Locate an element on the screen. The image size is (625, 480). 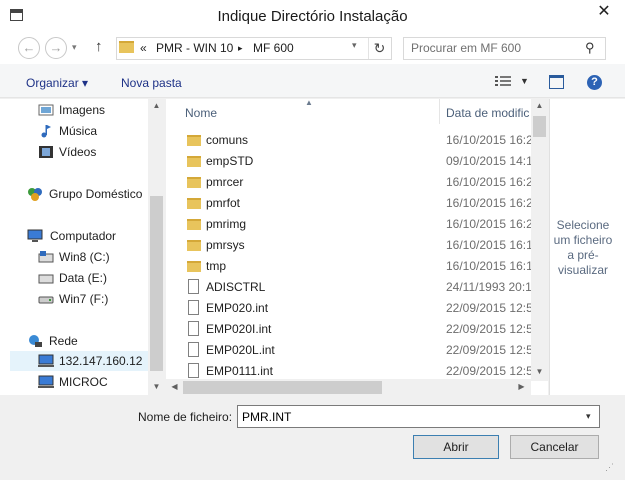
file-row: pmrcer 16/10/2015 16:2 is located at coordinates (358, 182).